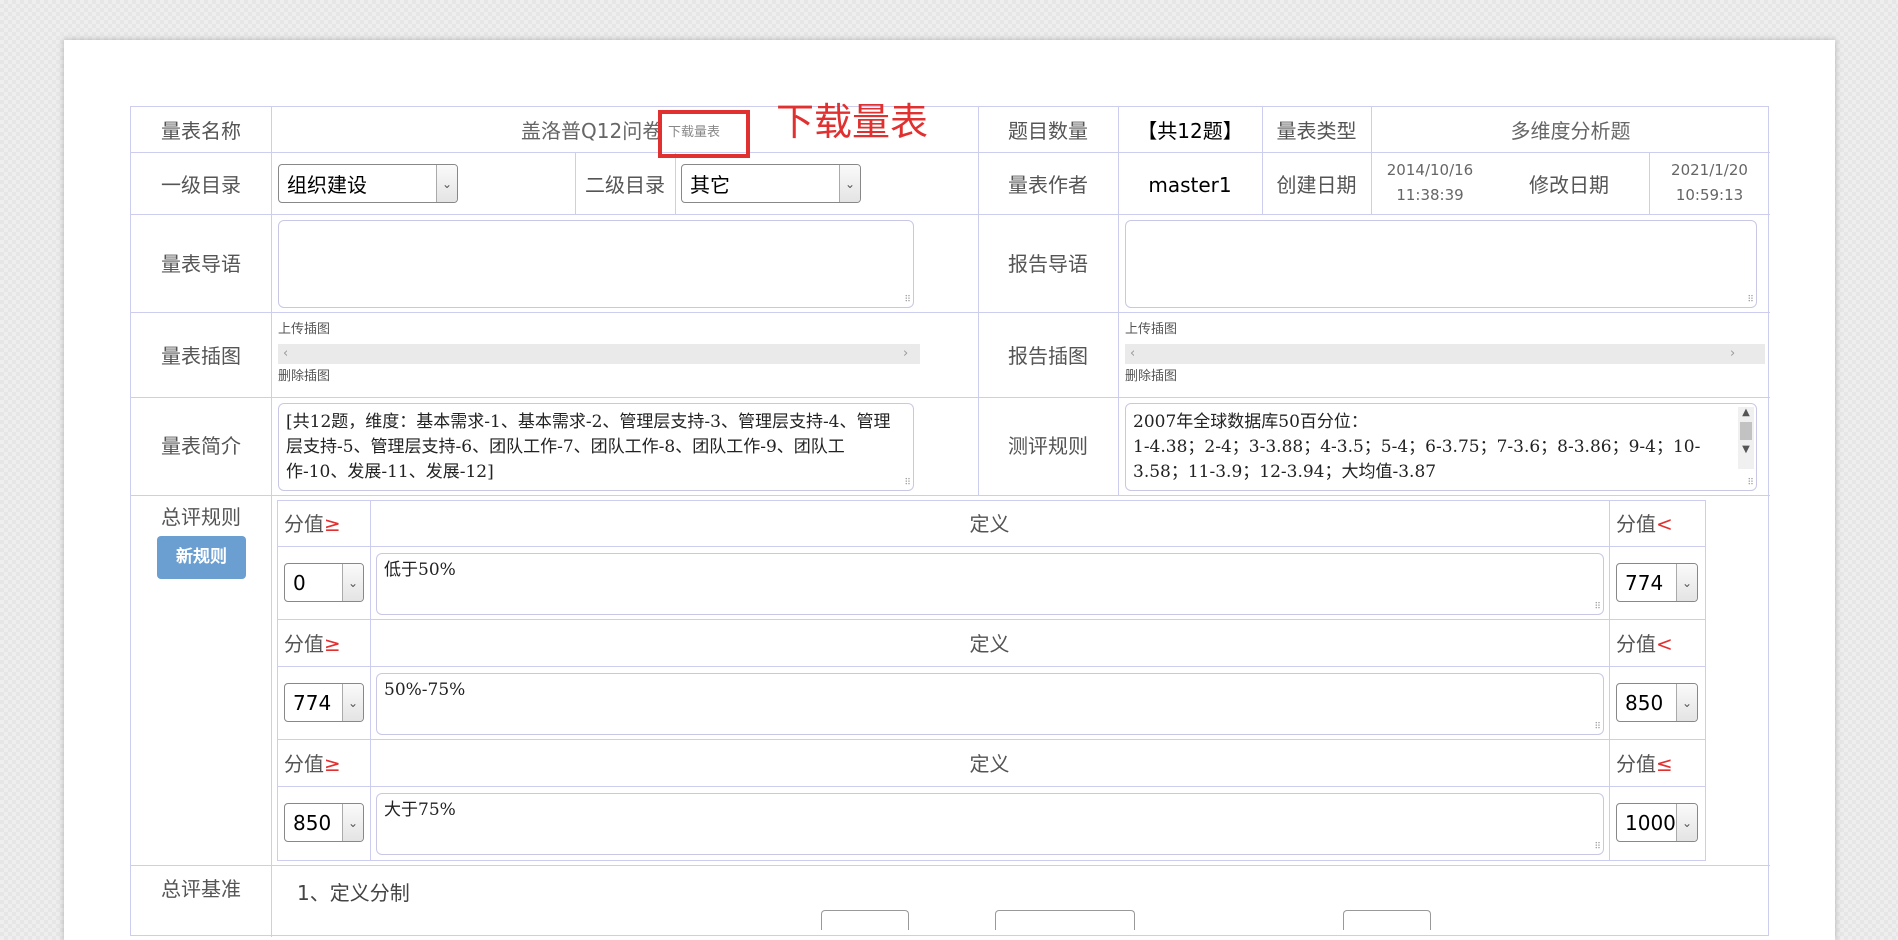 This screenshot has width=1898, height=940. I want to click on overall-rules-label: 总评规则, so click(201, 517).